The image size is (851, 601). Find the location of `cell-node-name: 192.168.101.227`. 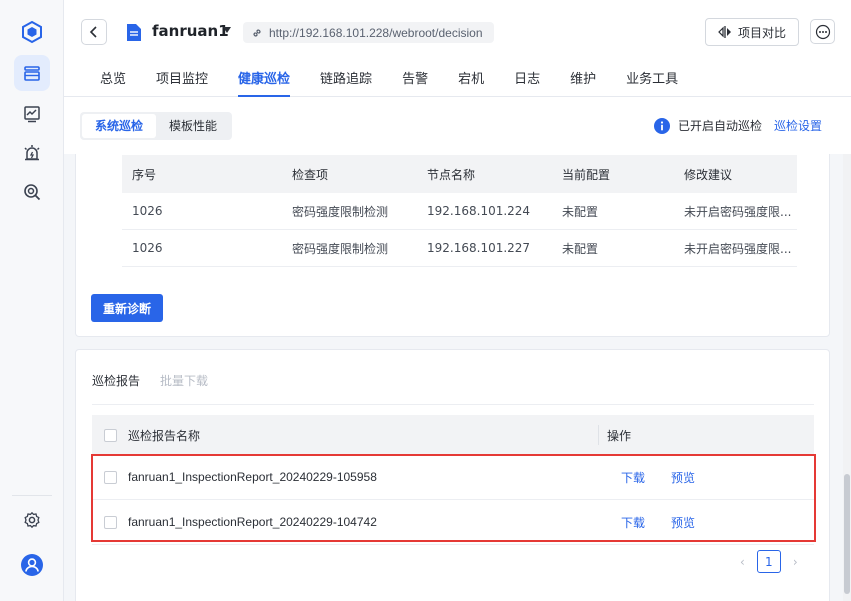

cell-node-name: 192.168.101.227 is located at coordinates (479, 248).